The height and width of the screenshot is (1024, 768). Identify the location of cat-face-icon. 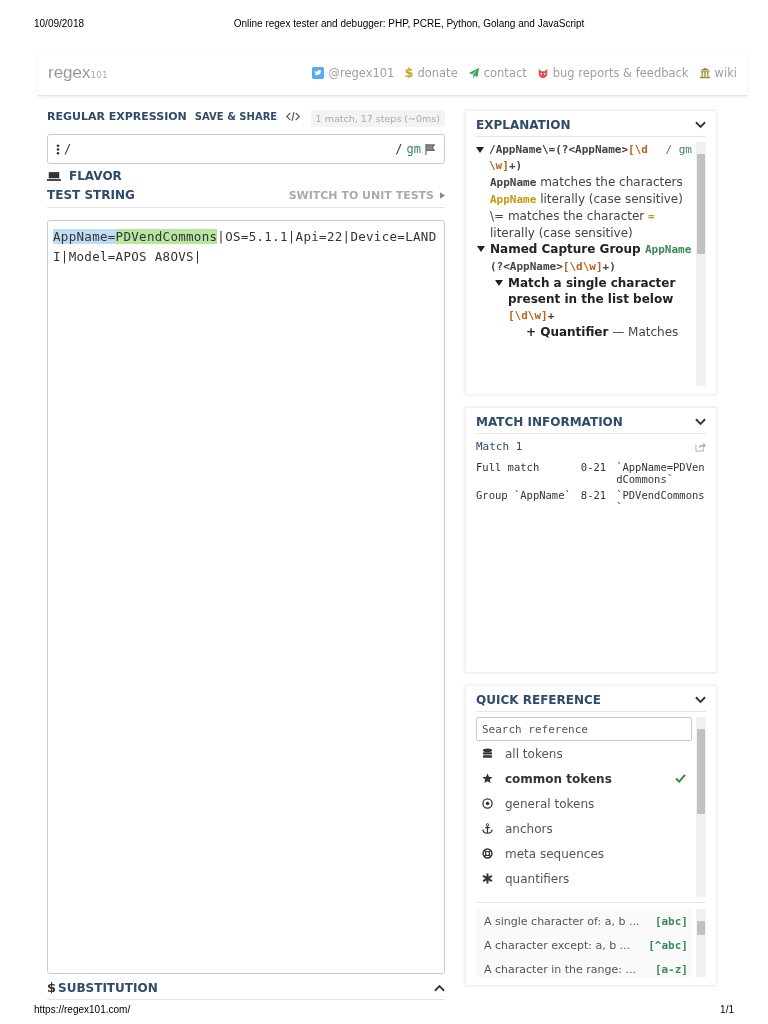
(542, 72).